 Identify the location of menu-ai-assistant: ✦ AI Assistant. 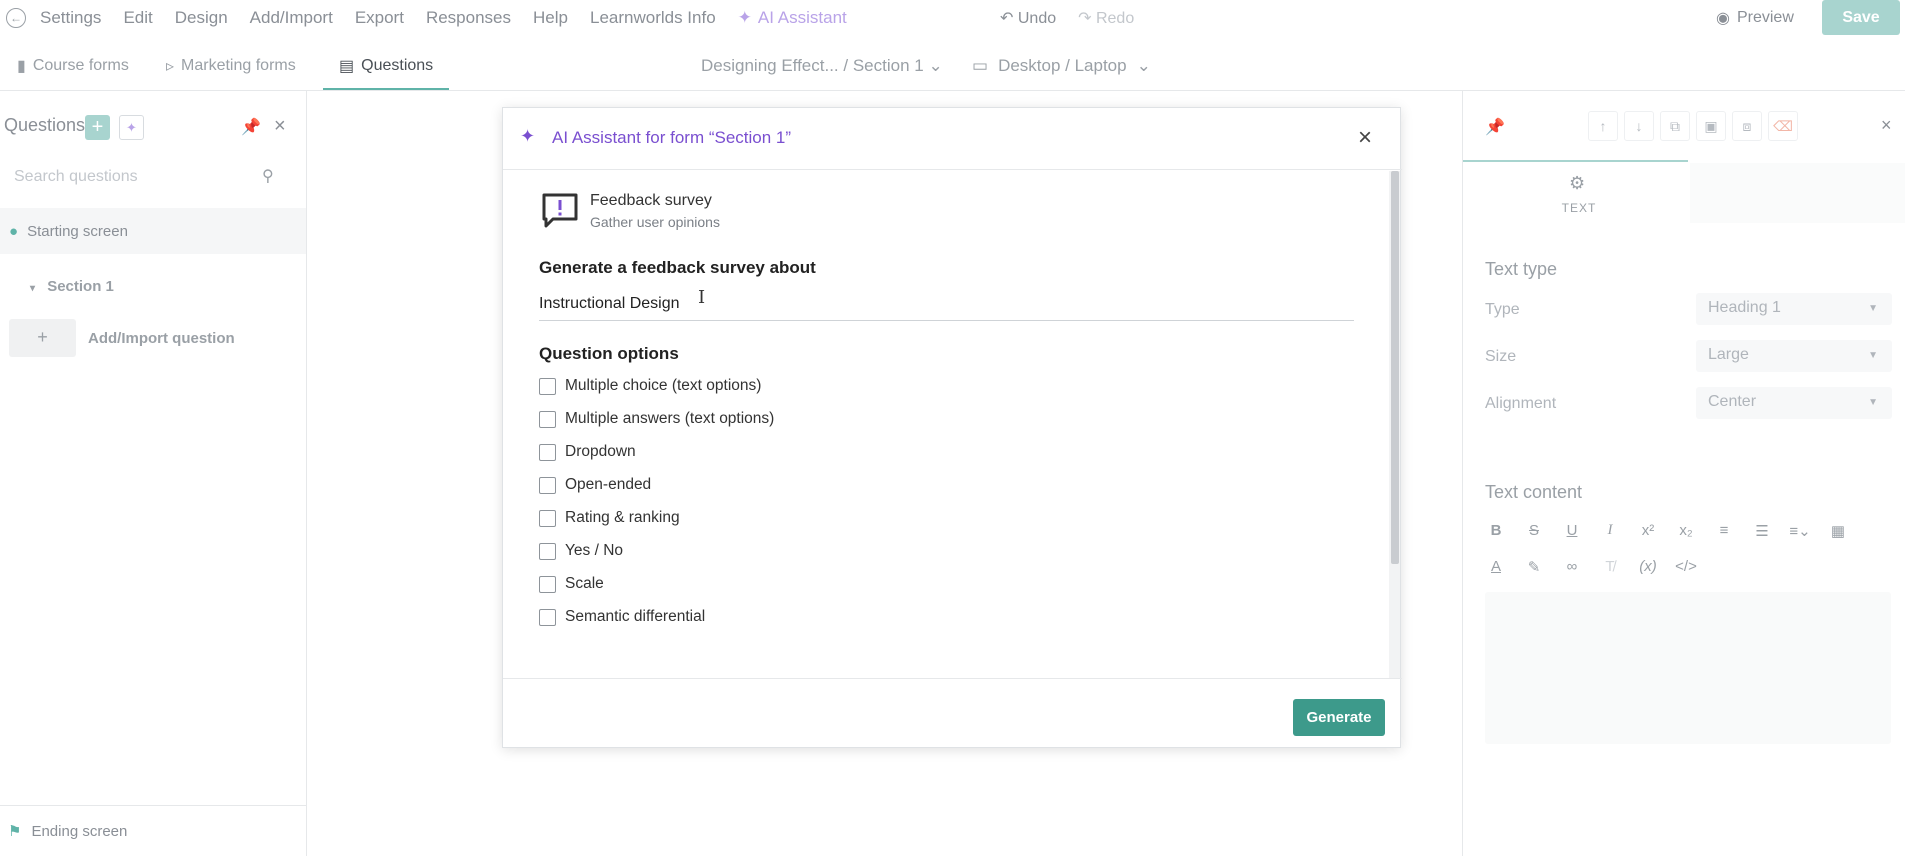
(792, 18).